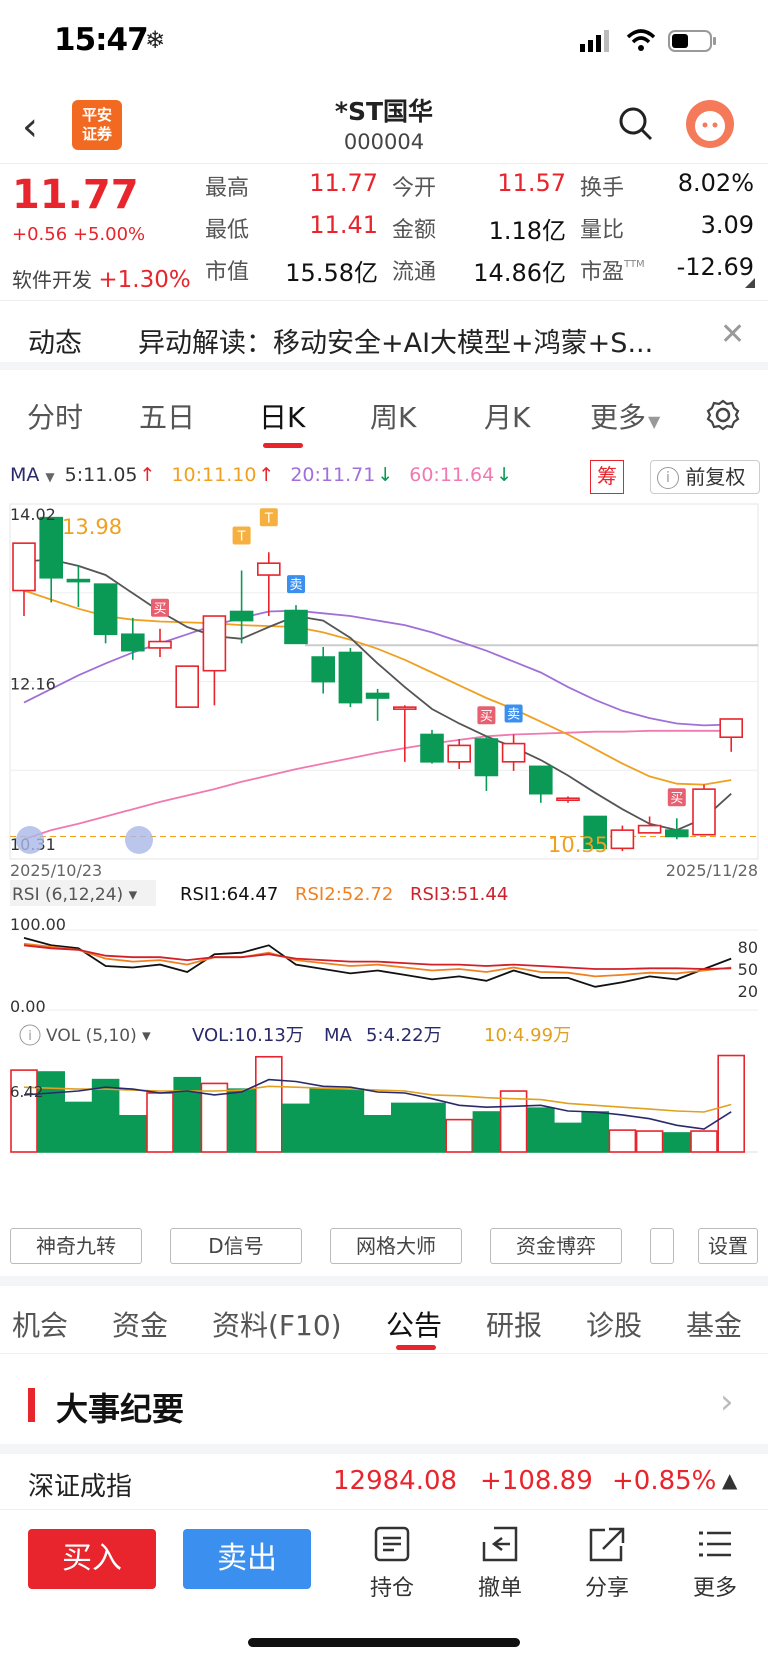 The width and height of the screenshot is (768, 1662). What do you see at coordinates (607, 477) in the screenshot?
I see `chip-distribution-button: 筹` at bounding box center [607, 477].